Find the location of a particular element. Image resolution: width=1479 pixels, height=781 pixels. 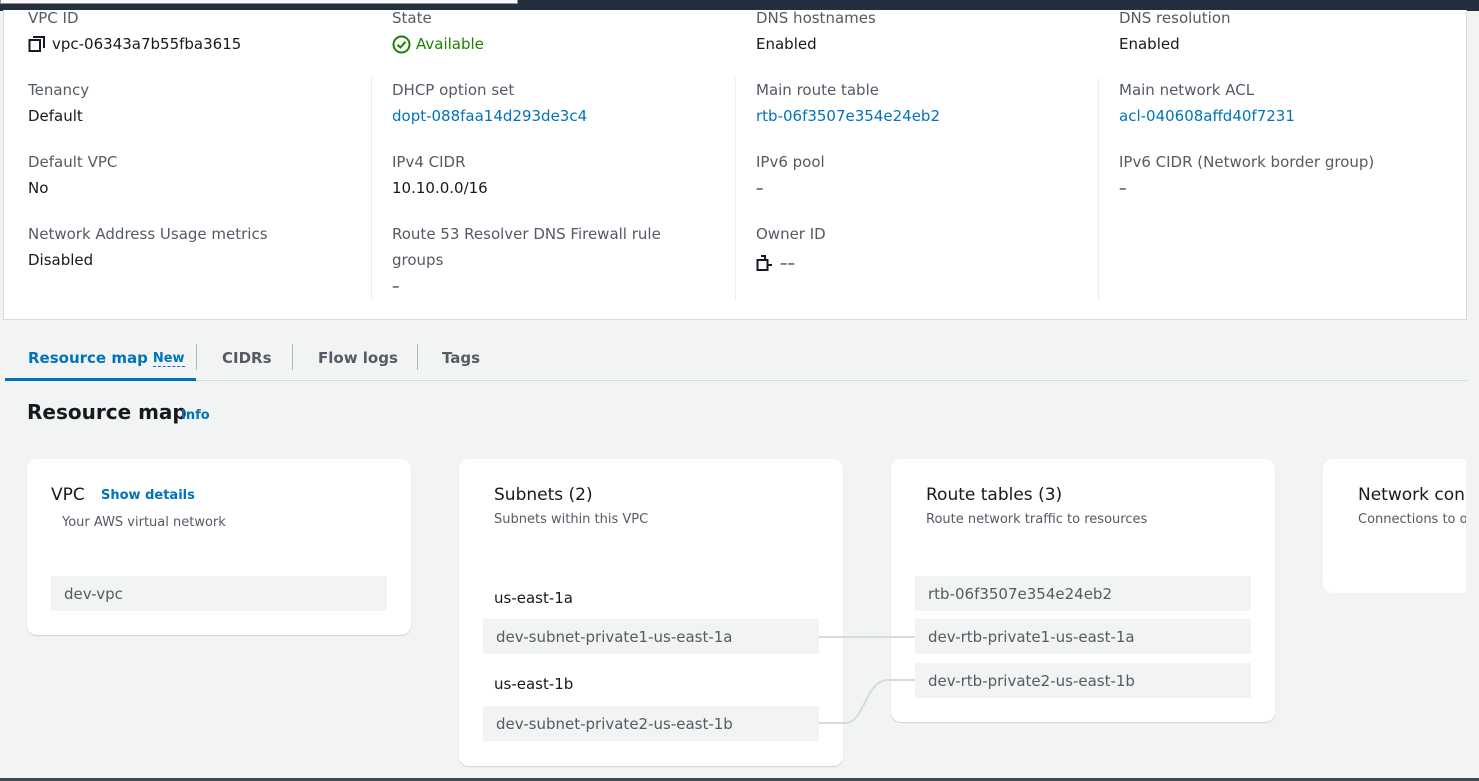

resource-connections is located at coordinates (867, 680).